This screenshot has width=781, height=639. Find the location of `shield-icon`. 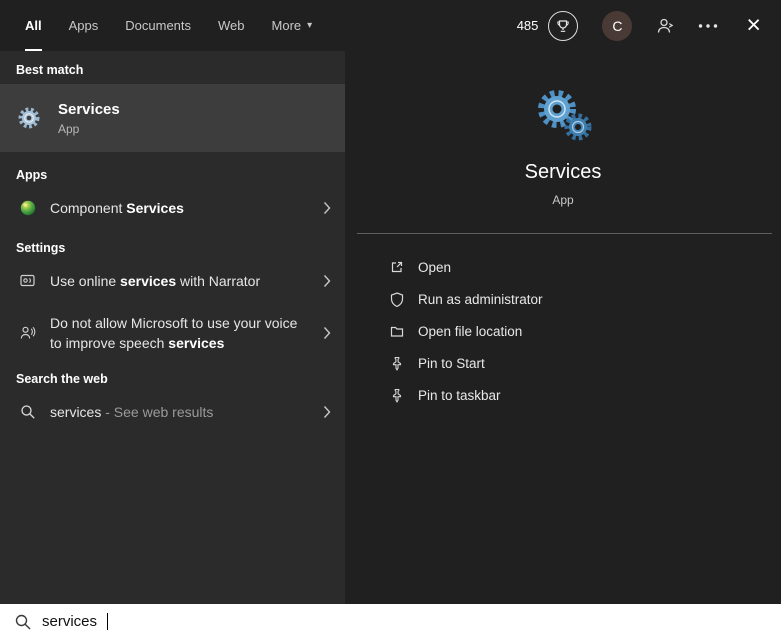

shield-icon is located at coordinates (397, 299).